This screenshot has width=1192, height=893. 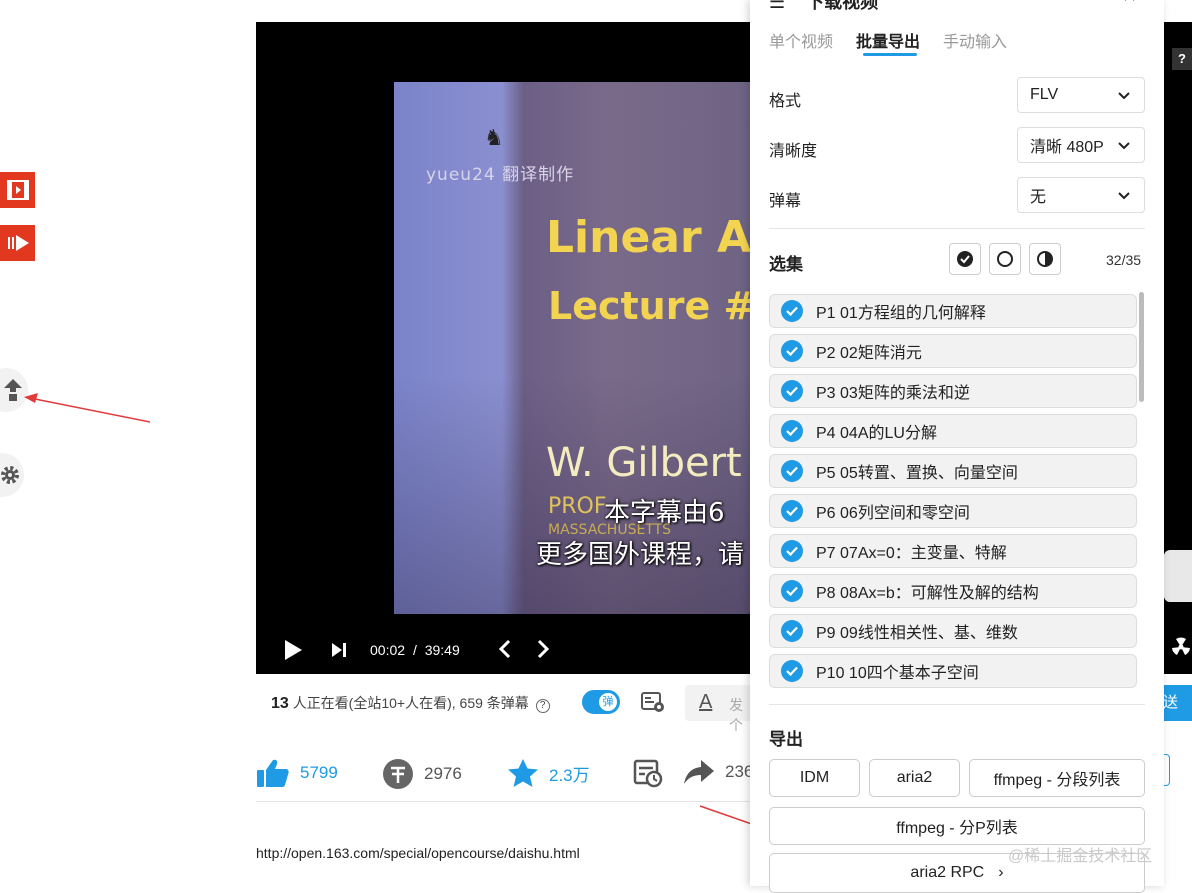 I want to click on selection-count: 32/35, so click(x=1124, y=260).